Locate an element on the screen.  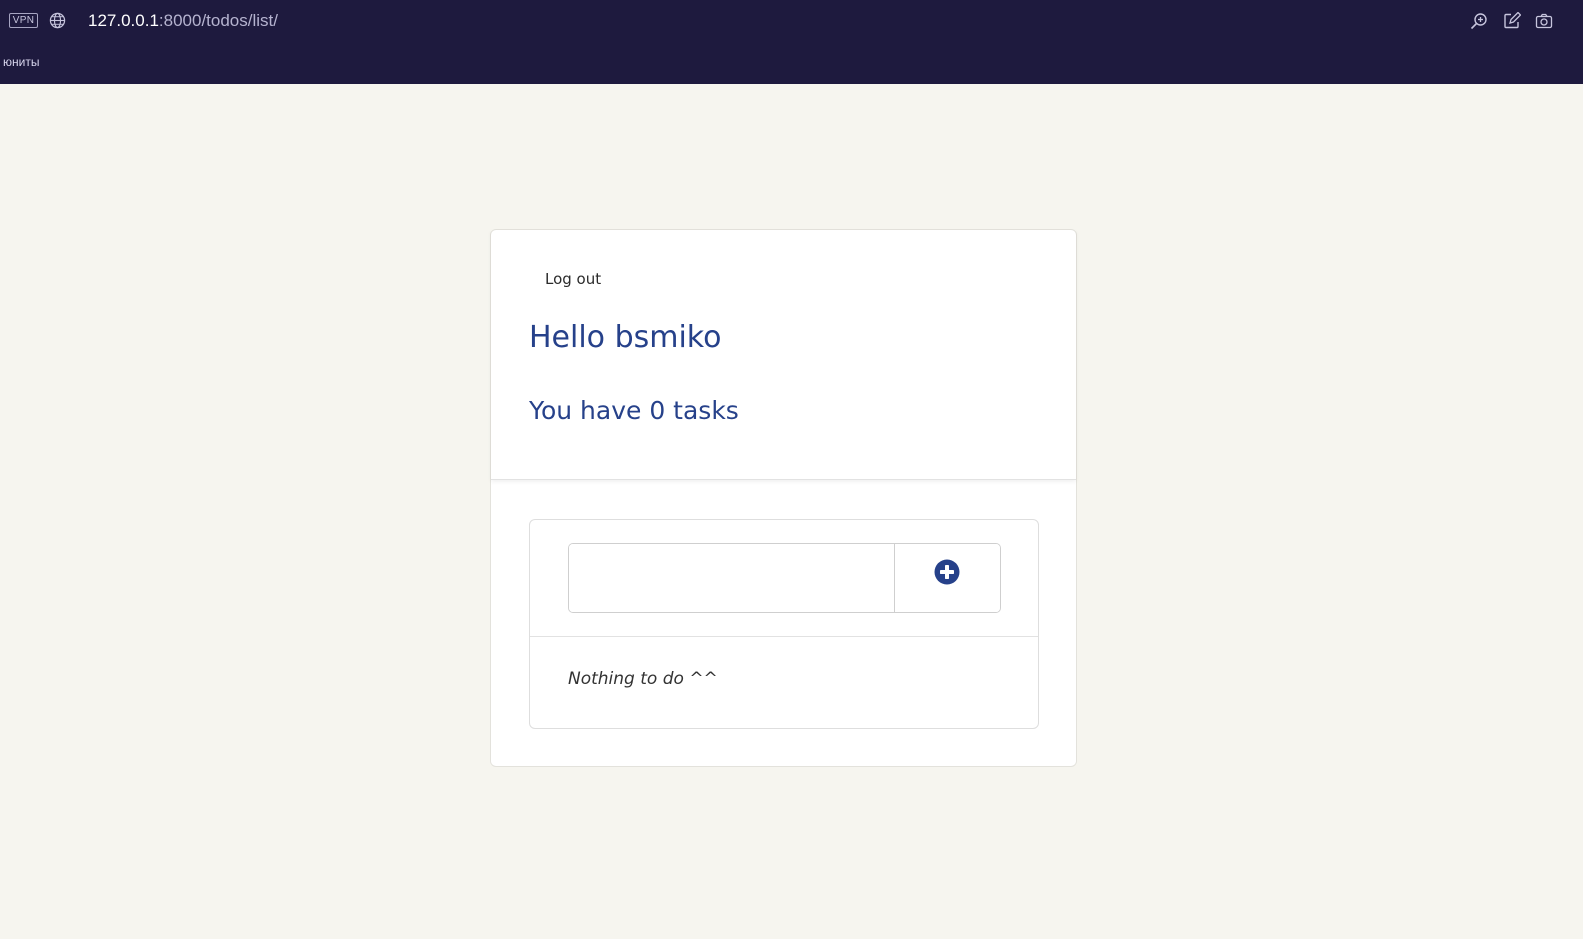
edit-page-icon is located at coordinates (1512, 21).